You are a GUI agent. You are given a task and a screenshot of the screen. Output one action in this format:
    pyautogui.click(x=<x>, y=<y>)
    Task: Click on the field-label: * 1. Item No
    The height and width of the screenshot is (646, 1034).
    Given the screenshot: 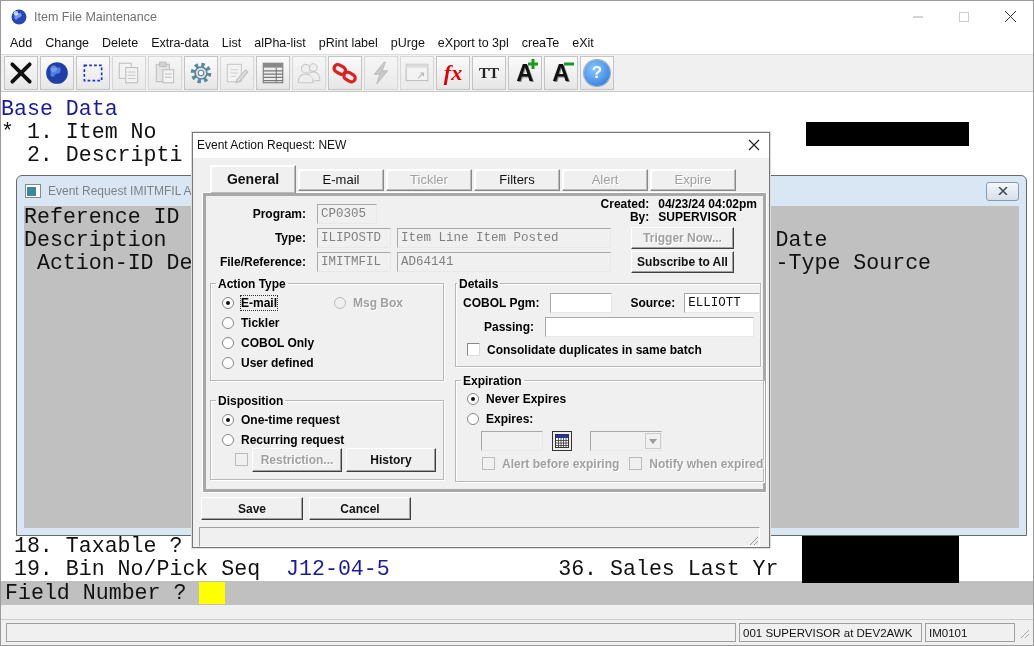 What is the action you would take?
    pyautogui.click(x=79, y=132)
    